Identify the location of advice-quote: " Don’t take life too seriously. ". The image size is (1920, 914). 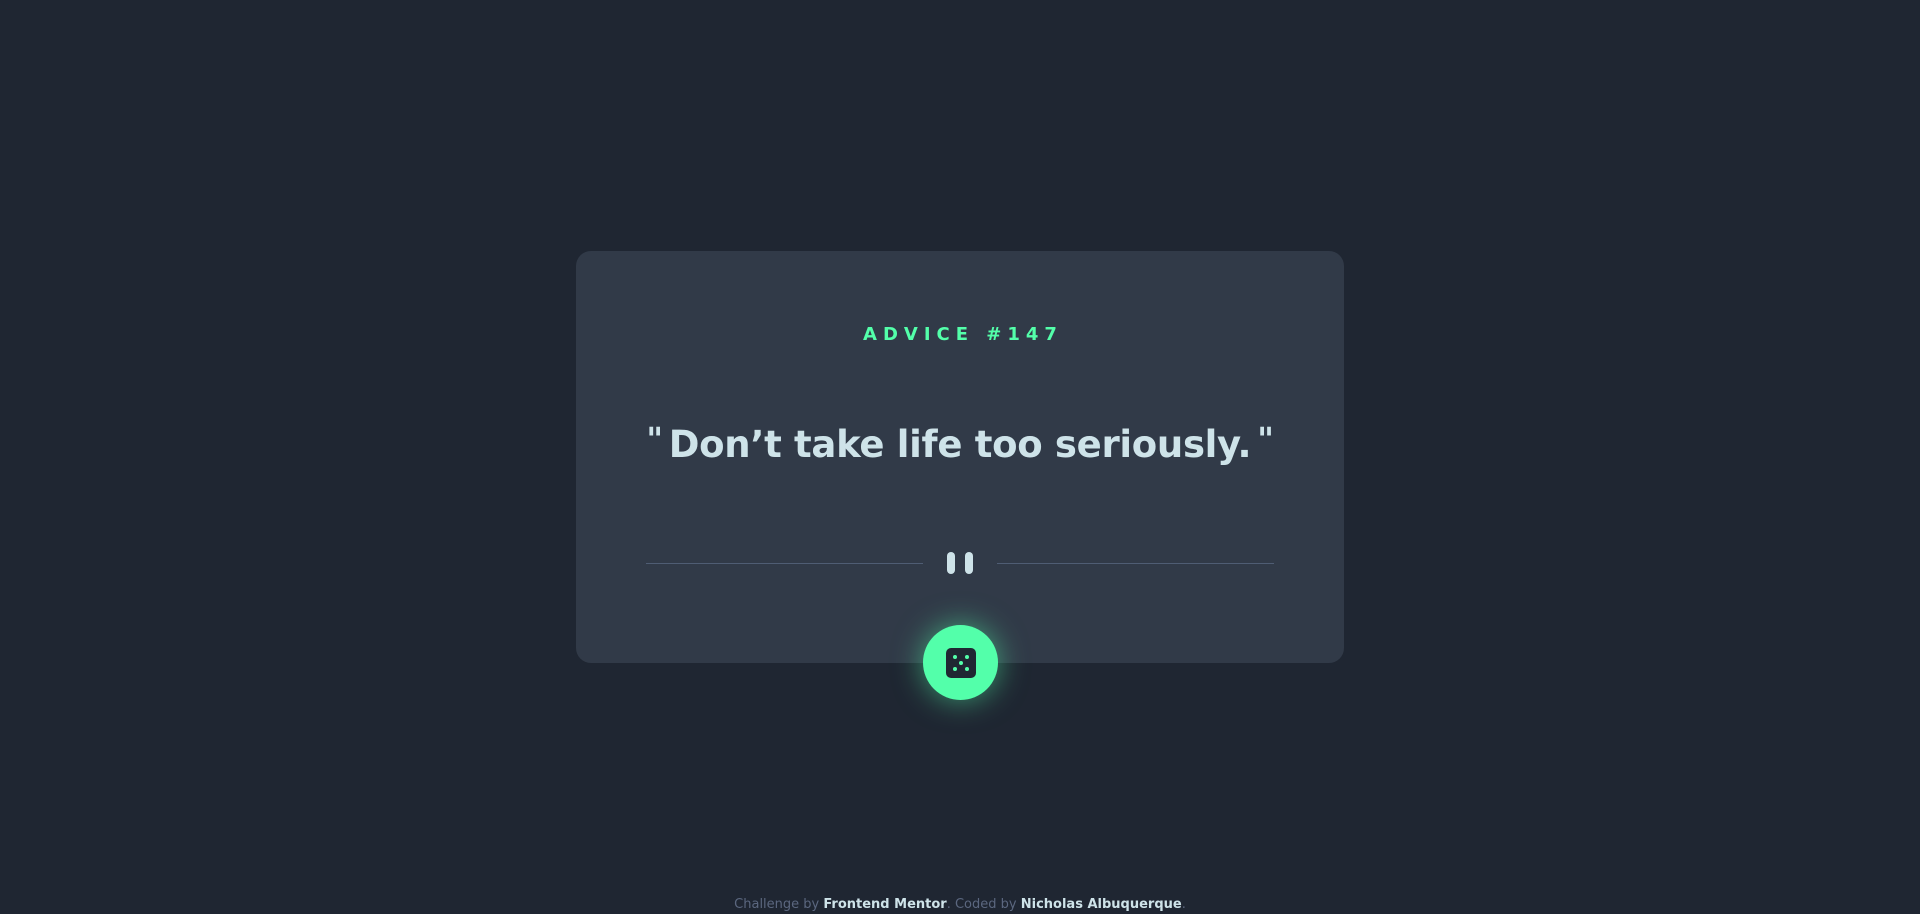
(960, 445).